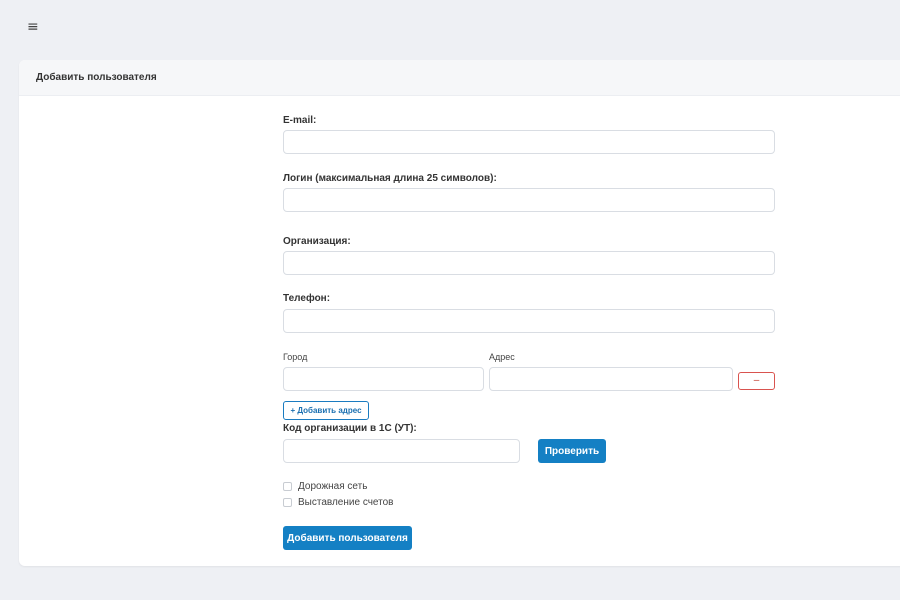 Image resolution: width=900 pixels, height=600 pixels. I want to click on organization-label: Организация:, so click(317, 241).